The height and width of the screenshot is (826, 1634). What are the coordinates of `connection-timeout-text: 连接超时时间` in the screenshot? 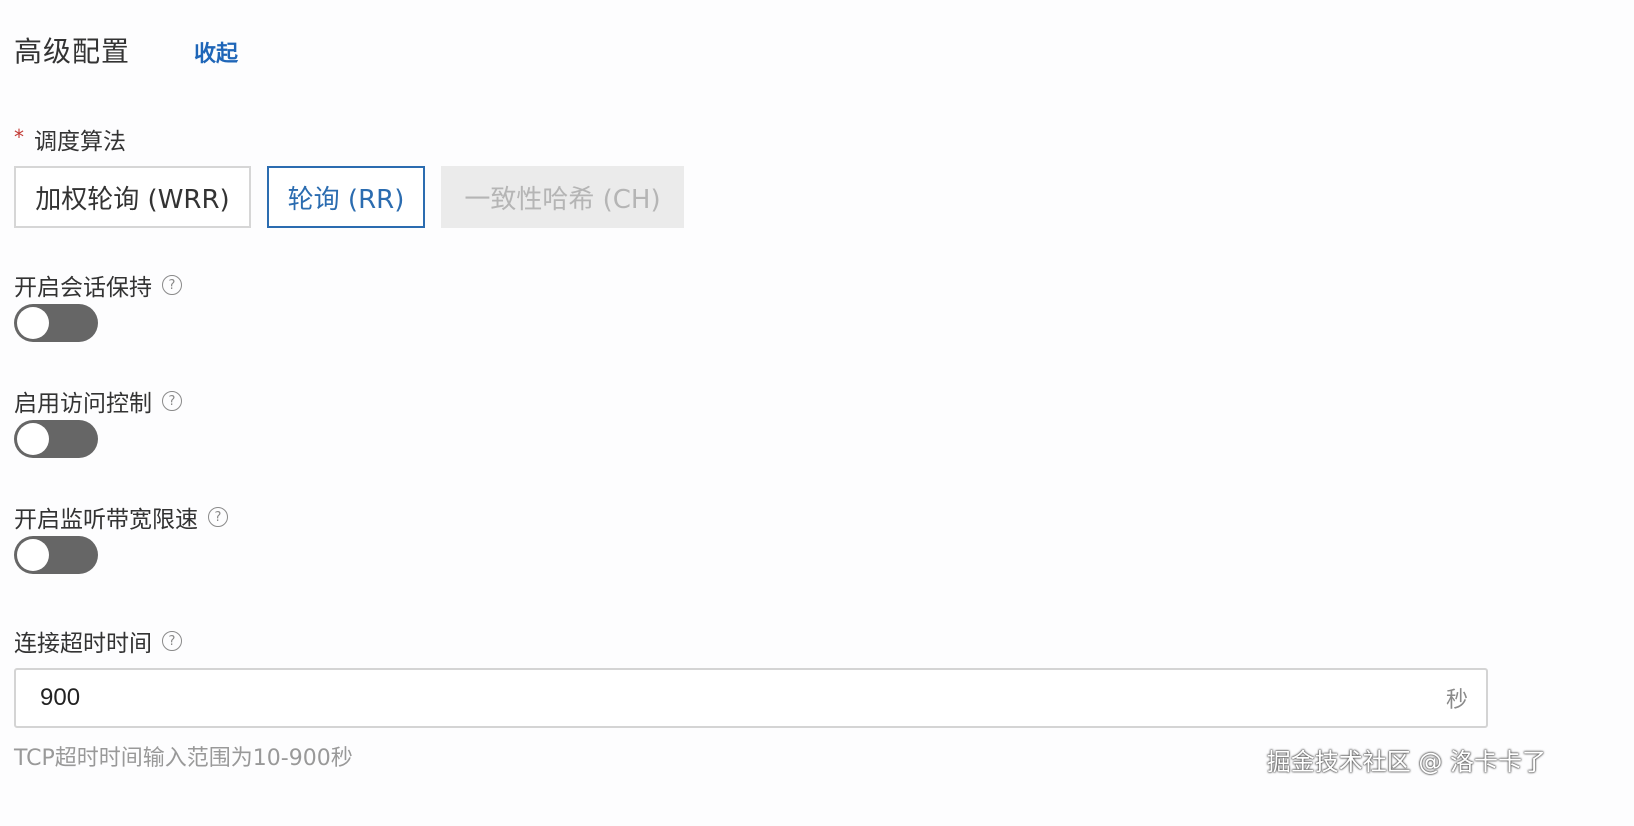 It's located at (83, 644).